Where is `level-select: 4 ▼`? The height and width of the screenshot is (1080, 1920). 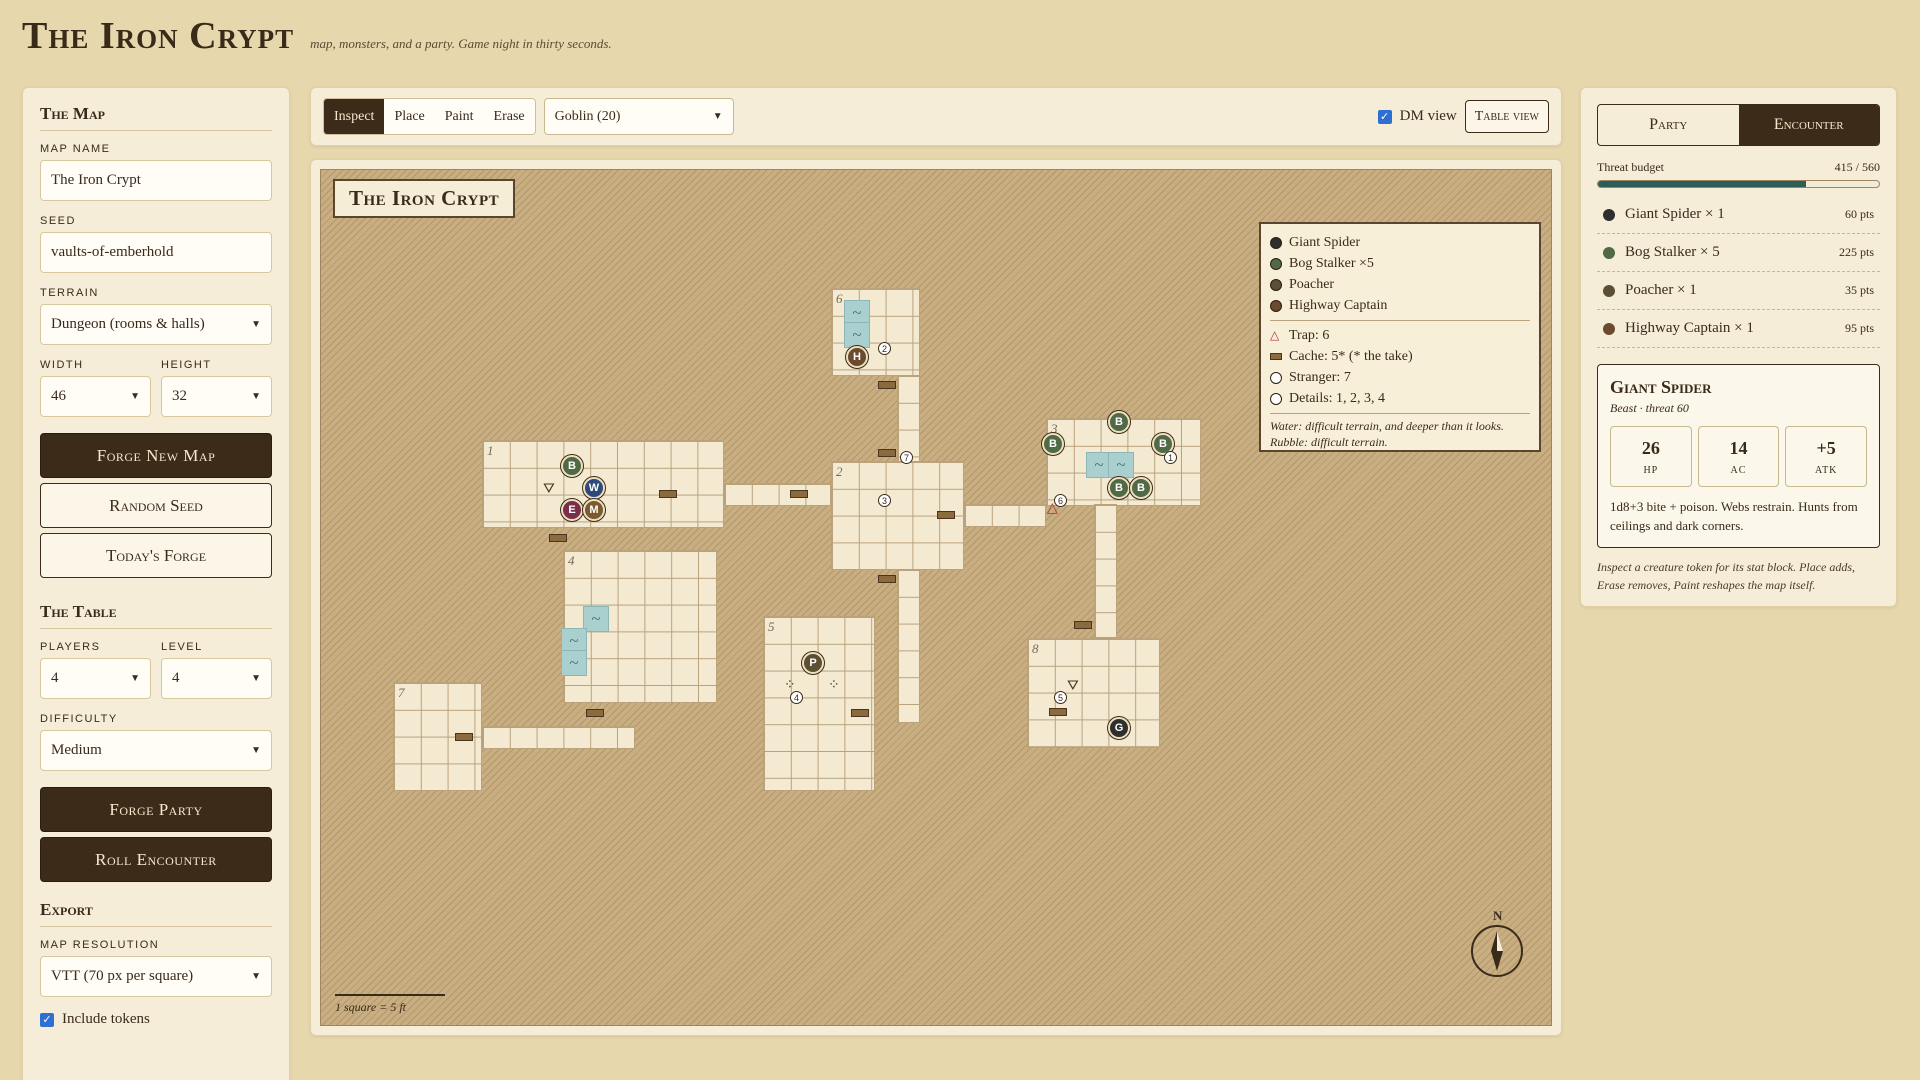 level-select: 4 ▼ is located at coordinates (216, 678).